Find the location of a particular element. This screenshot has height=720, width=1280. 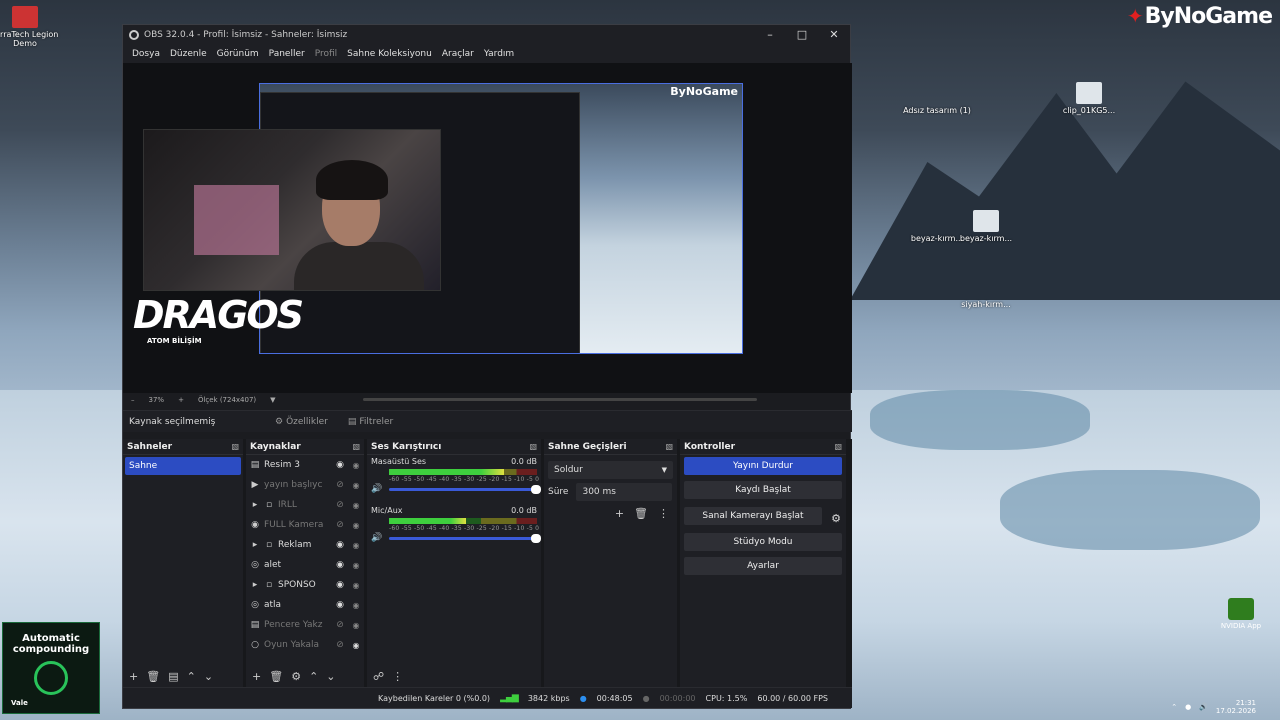

mic-icon: ● is located at coordinates (1188, 707).